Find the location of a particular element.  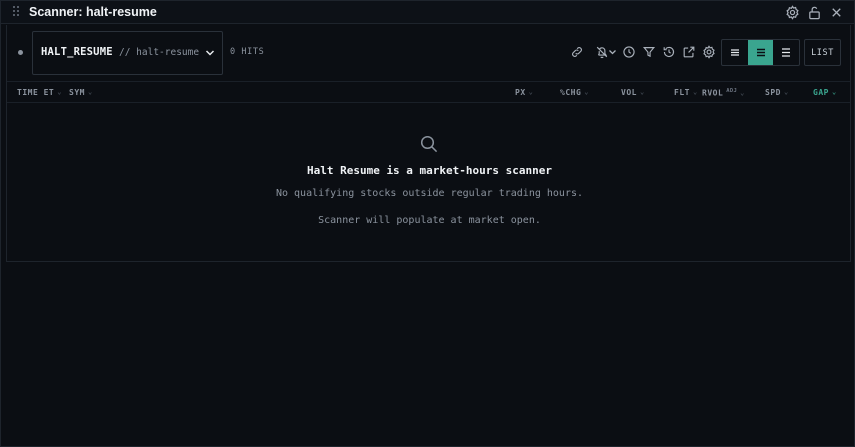

link-icon is located at coordinates (577, 52).